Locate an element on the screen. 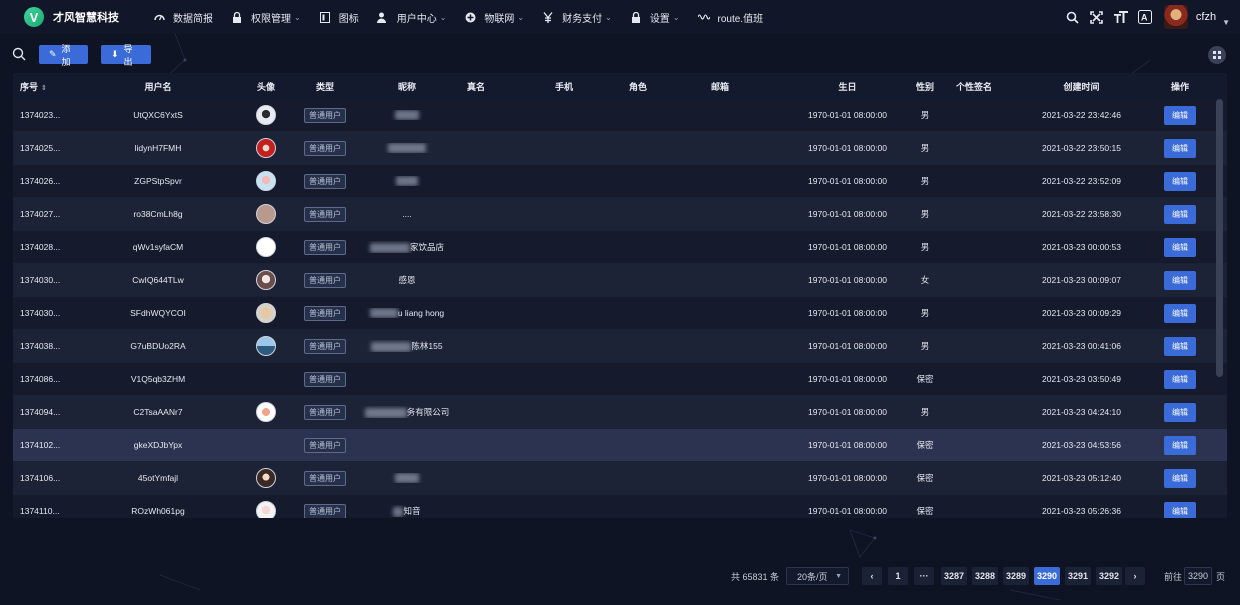  fullscreen-icon is located at coordinates (1097, 17).